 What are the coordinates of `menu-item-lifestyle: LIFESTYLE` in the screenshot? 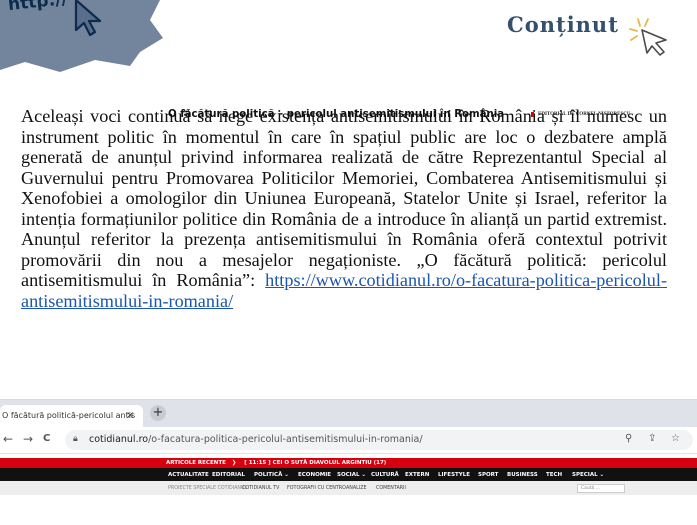 It's located at (454, 475).